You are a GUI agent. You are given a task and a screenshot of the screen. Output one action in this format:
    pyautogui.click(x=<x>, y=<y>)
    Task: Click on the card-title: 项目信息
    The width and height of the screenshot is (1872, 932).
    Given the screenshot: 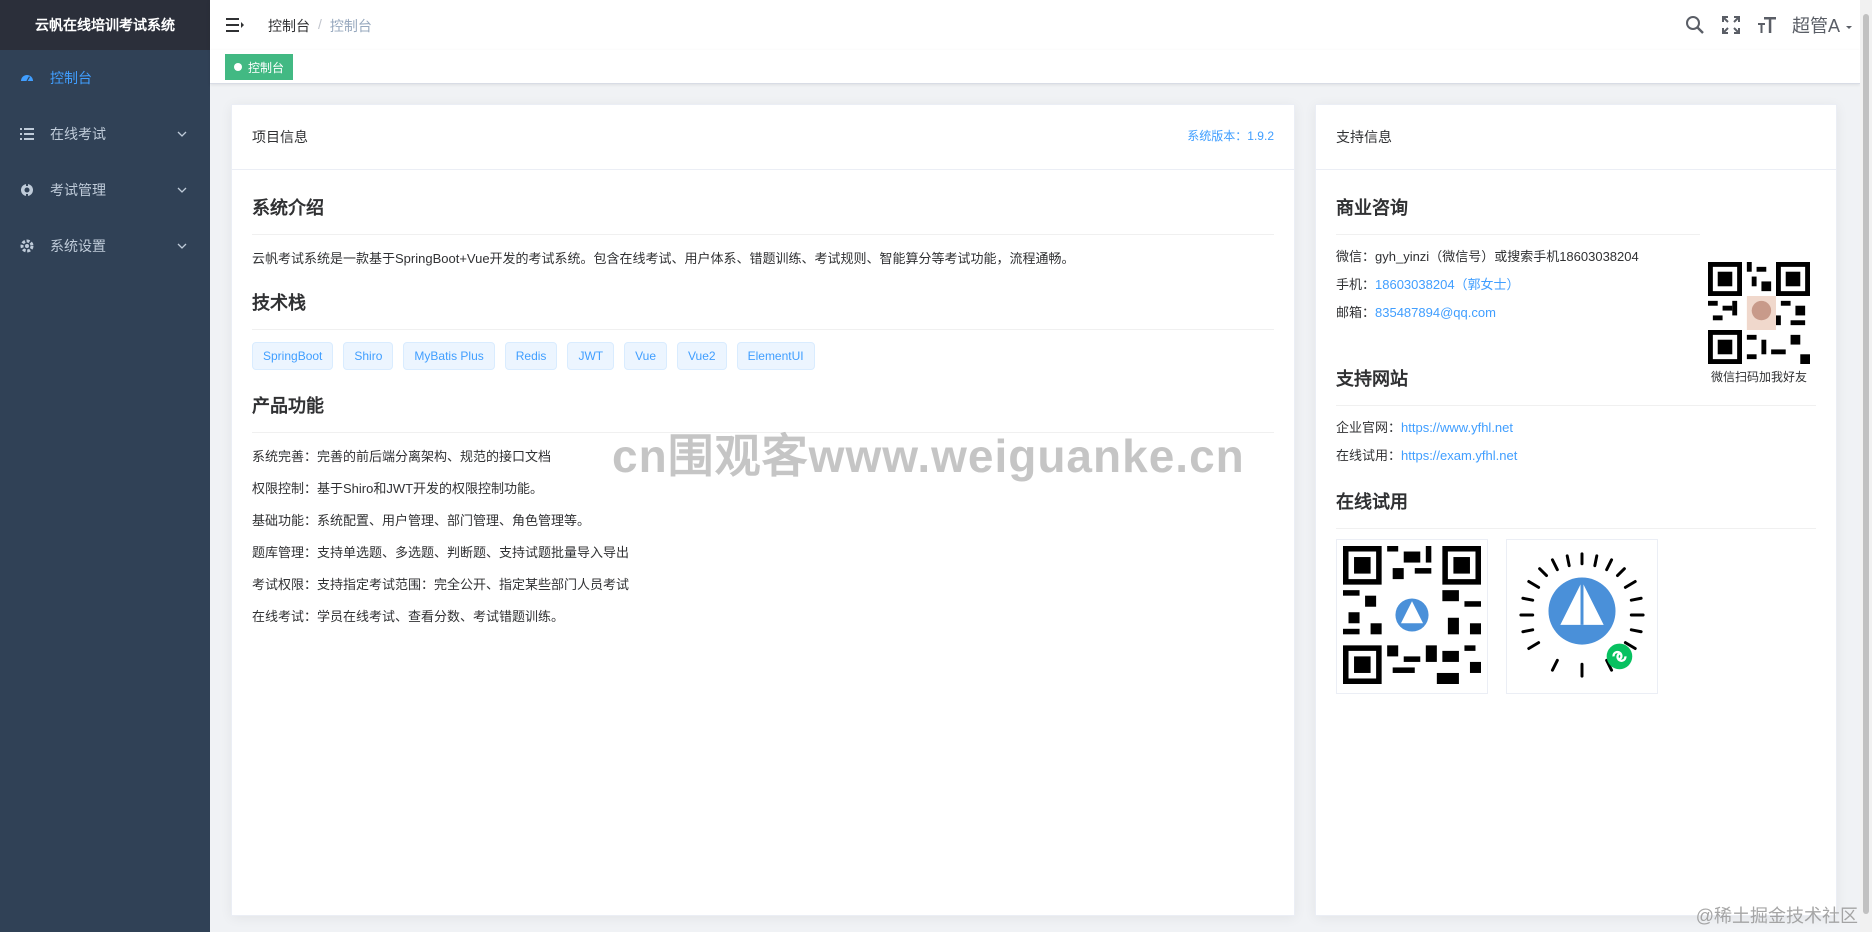 What is the action you would take?
    pyautogui.click(x=280, y=137)
    